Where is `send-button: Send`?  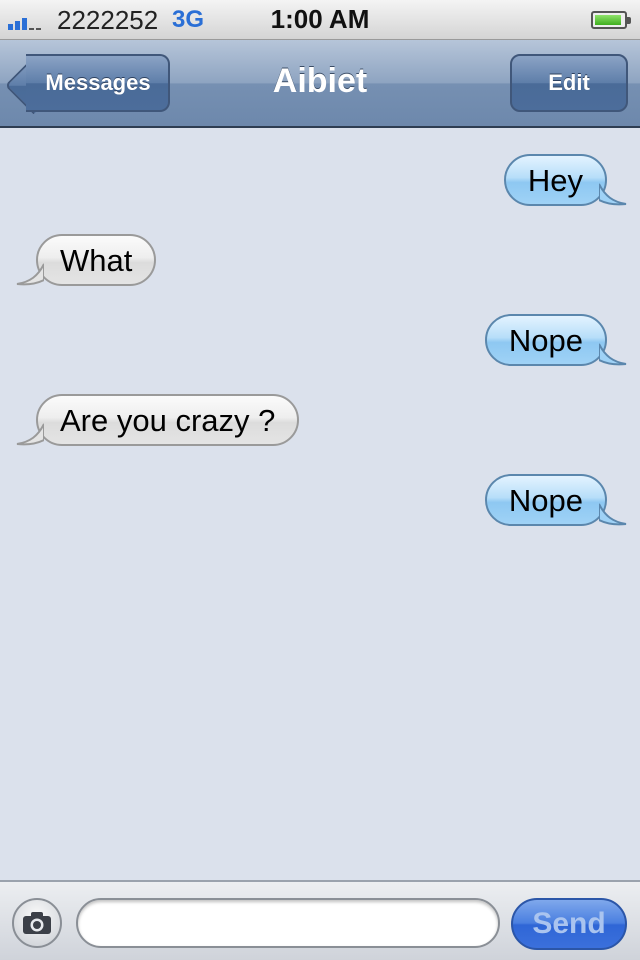 send-button: Send is located at coordinates (569, 924).